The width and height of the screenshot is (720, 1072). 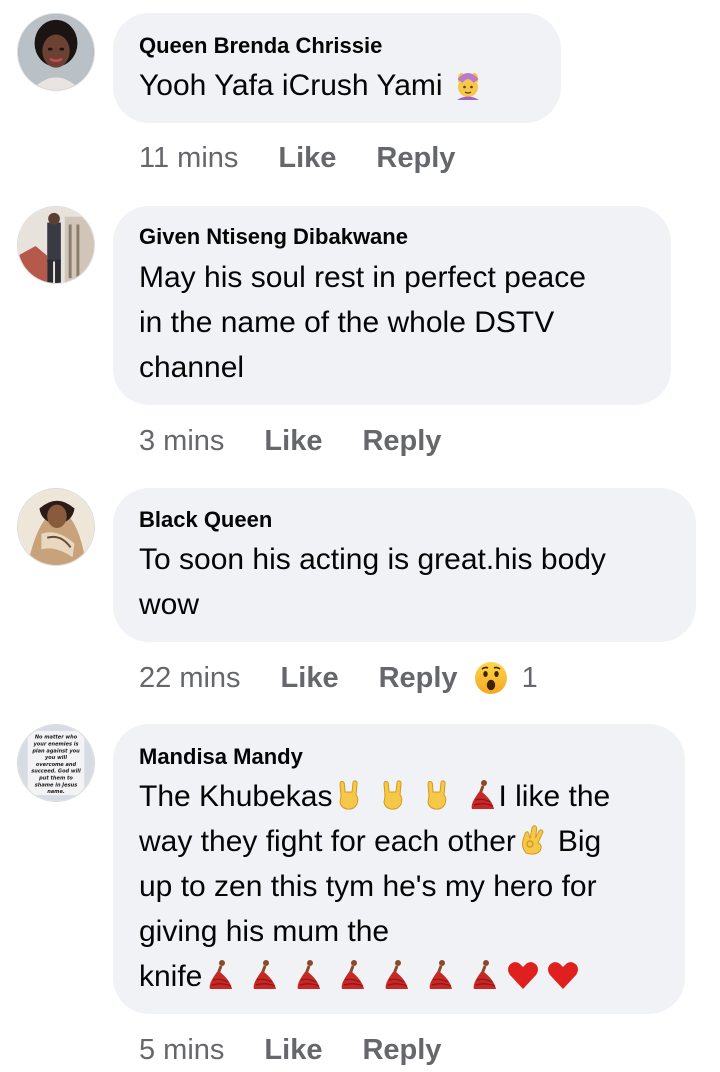 What do you see at coordinates (491, 678) in the screenshot?
I see `wow-reaction-icon` at bounding box center [491, 678].